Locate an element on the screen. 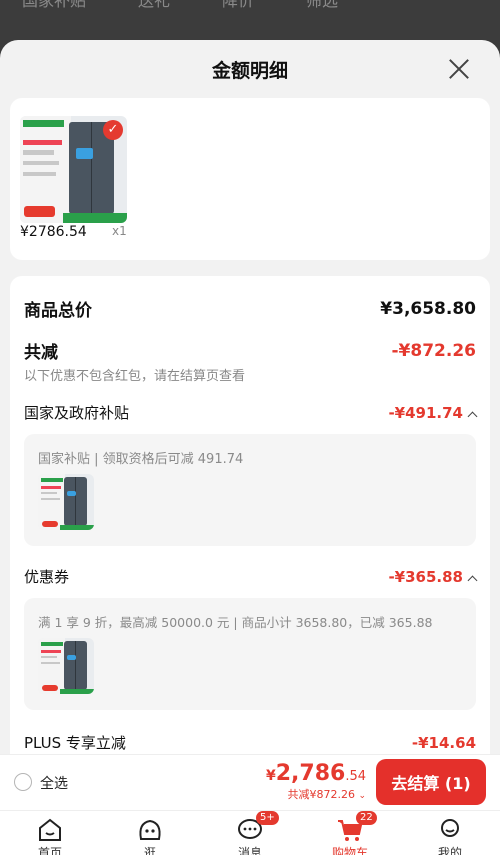 This screenshot has height=855, width=500. total-integer: 2,786 is located at coordinates (310, 773).